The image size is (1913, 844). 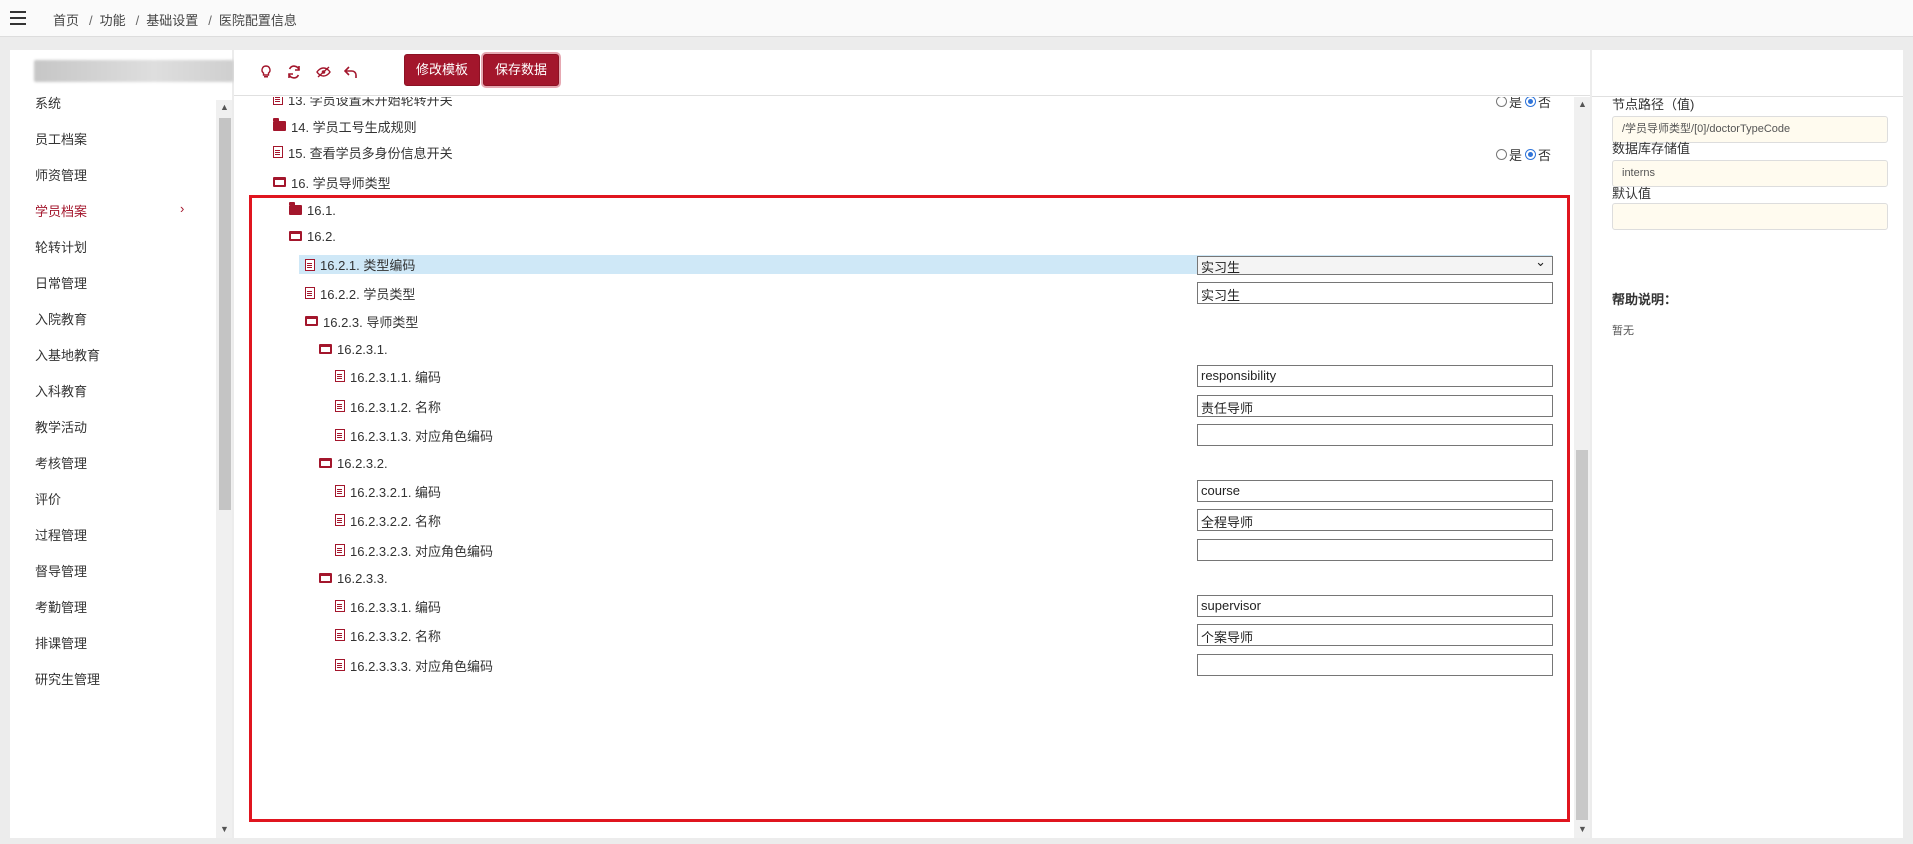 What do you see at coordinates (385, 406) in the screenshot?
I see `tree-node: 16.2.3.1.2. 名称` at bounding box center [385, 406].